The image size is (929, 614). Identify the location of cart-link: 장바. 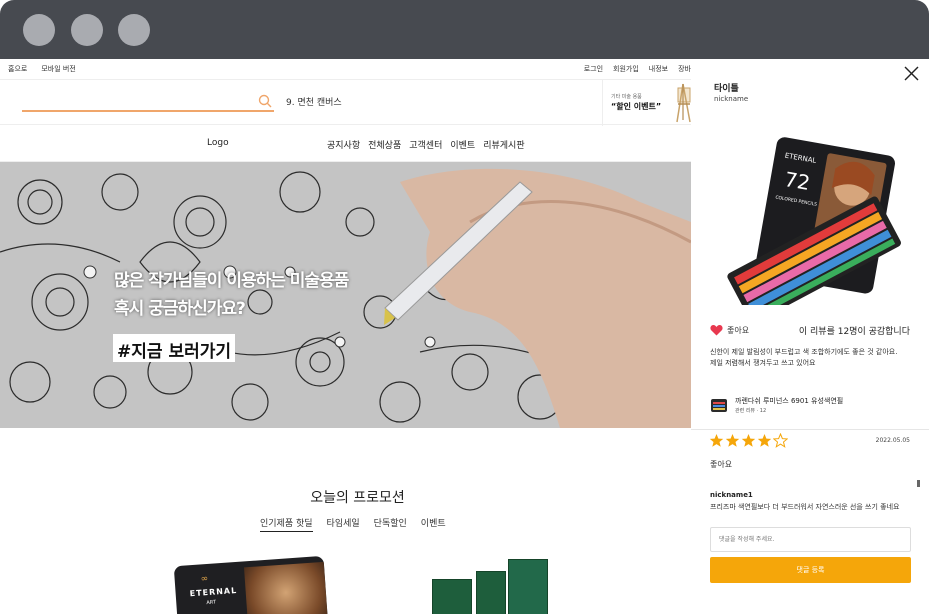
(684, 69).